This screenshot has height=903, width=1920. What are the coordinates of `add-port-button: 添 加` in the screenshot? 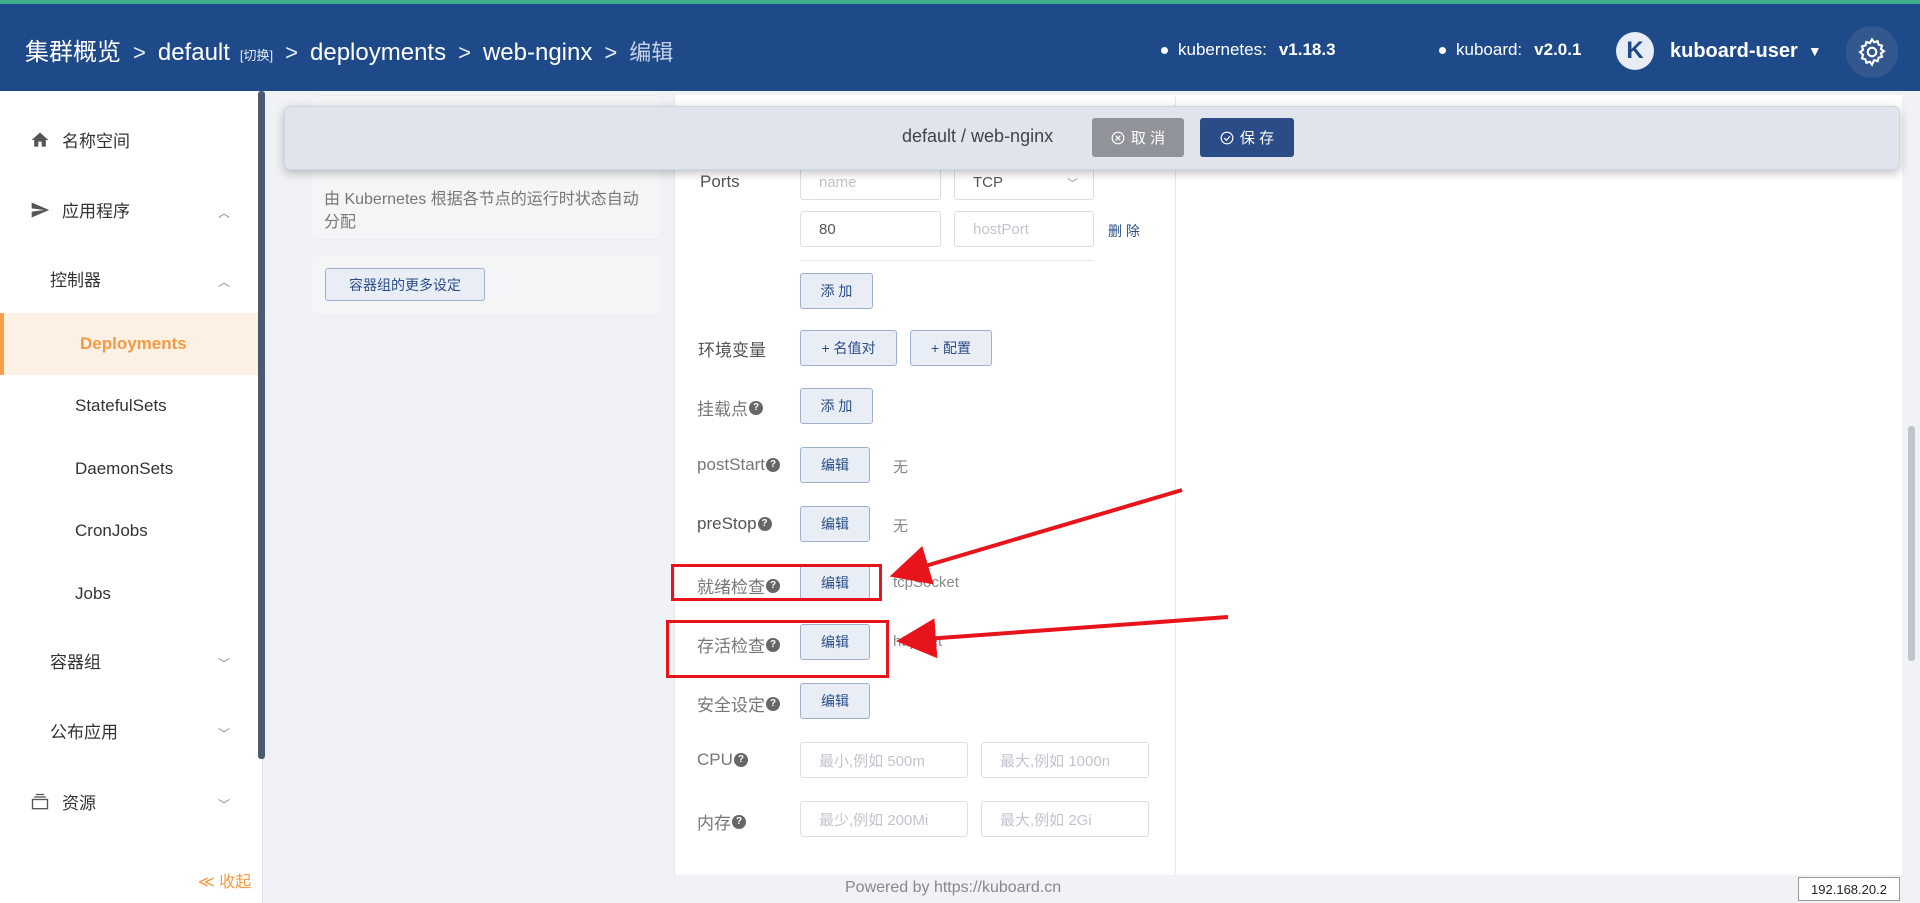 It's located at (836, 291).